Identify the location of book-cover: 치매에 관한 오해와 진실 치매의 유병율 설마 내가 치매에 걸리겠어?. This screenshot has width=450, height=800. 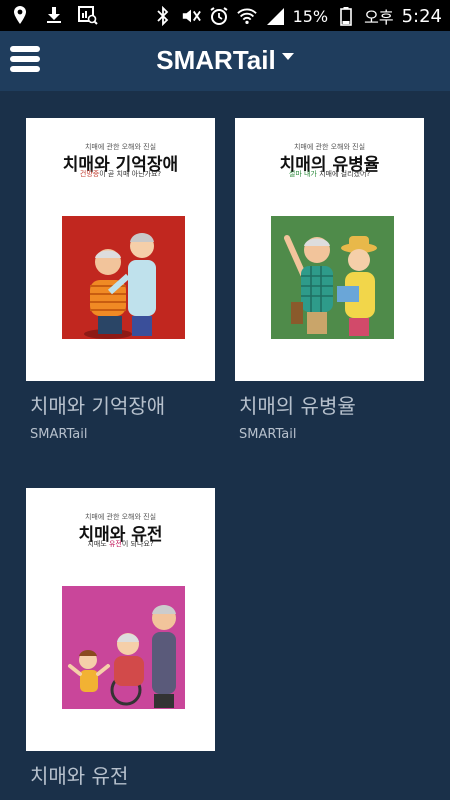
(329, 249).